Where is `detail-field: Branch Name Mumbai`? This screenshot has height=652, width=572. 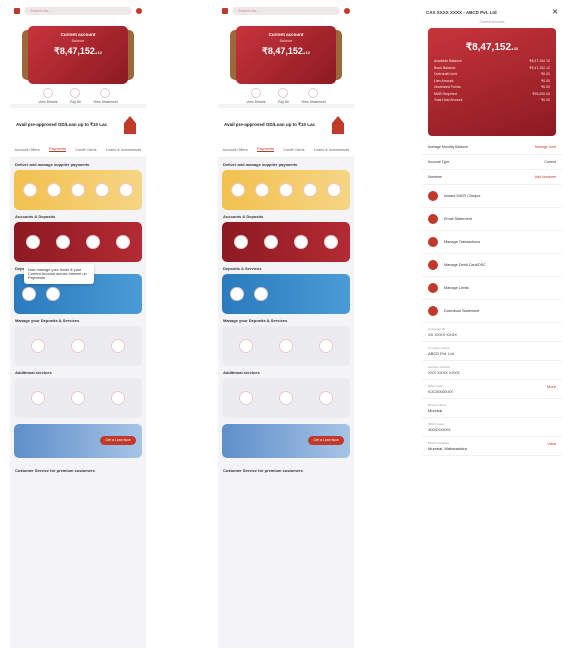
detail-field: Branch Name Mumbai is located at coordinates (492, 408).